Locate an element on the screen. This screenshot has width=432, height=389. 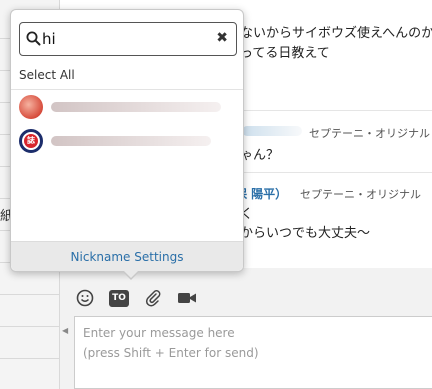
emoticon-icon is located at coordinates (85, 298).